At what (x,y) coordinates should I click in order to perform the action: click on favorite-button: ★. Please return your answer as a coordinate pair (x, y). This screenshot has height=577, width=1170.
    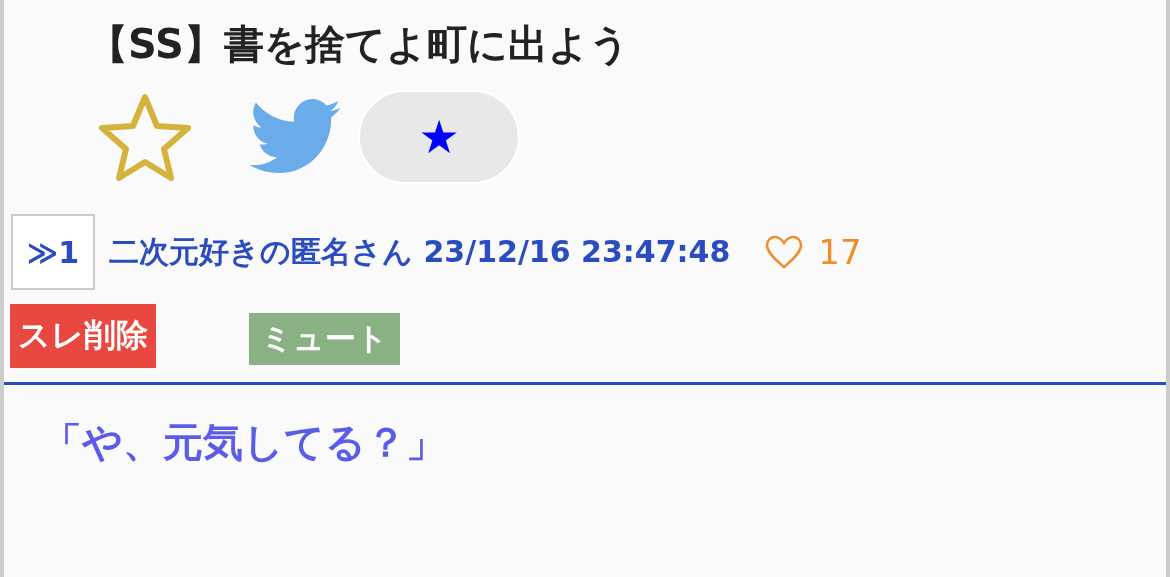
    Looking at the image, I should click on (439, 137).